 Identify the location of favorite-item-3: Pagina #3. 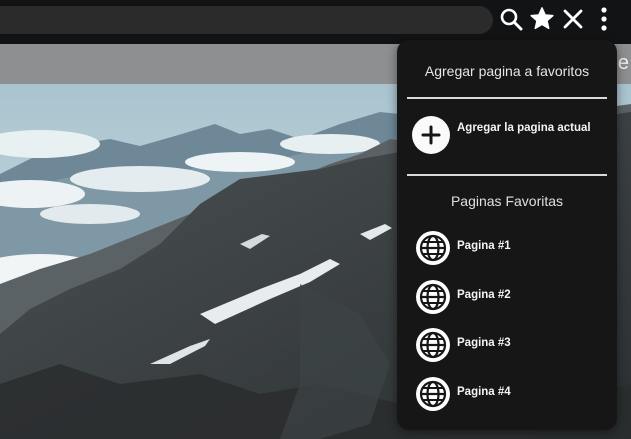
(510, 345).